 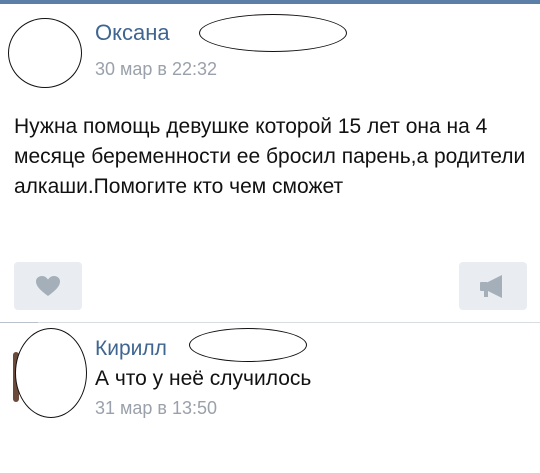 I want to click on post-author-name: Оксана, so click(x=132, y=33).